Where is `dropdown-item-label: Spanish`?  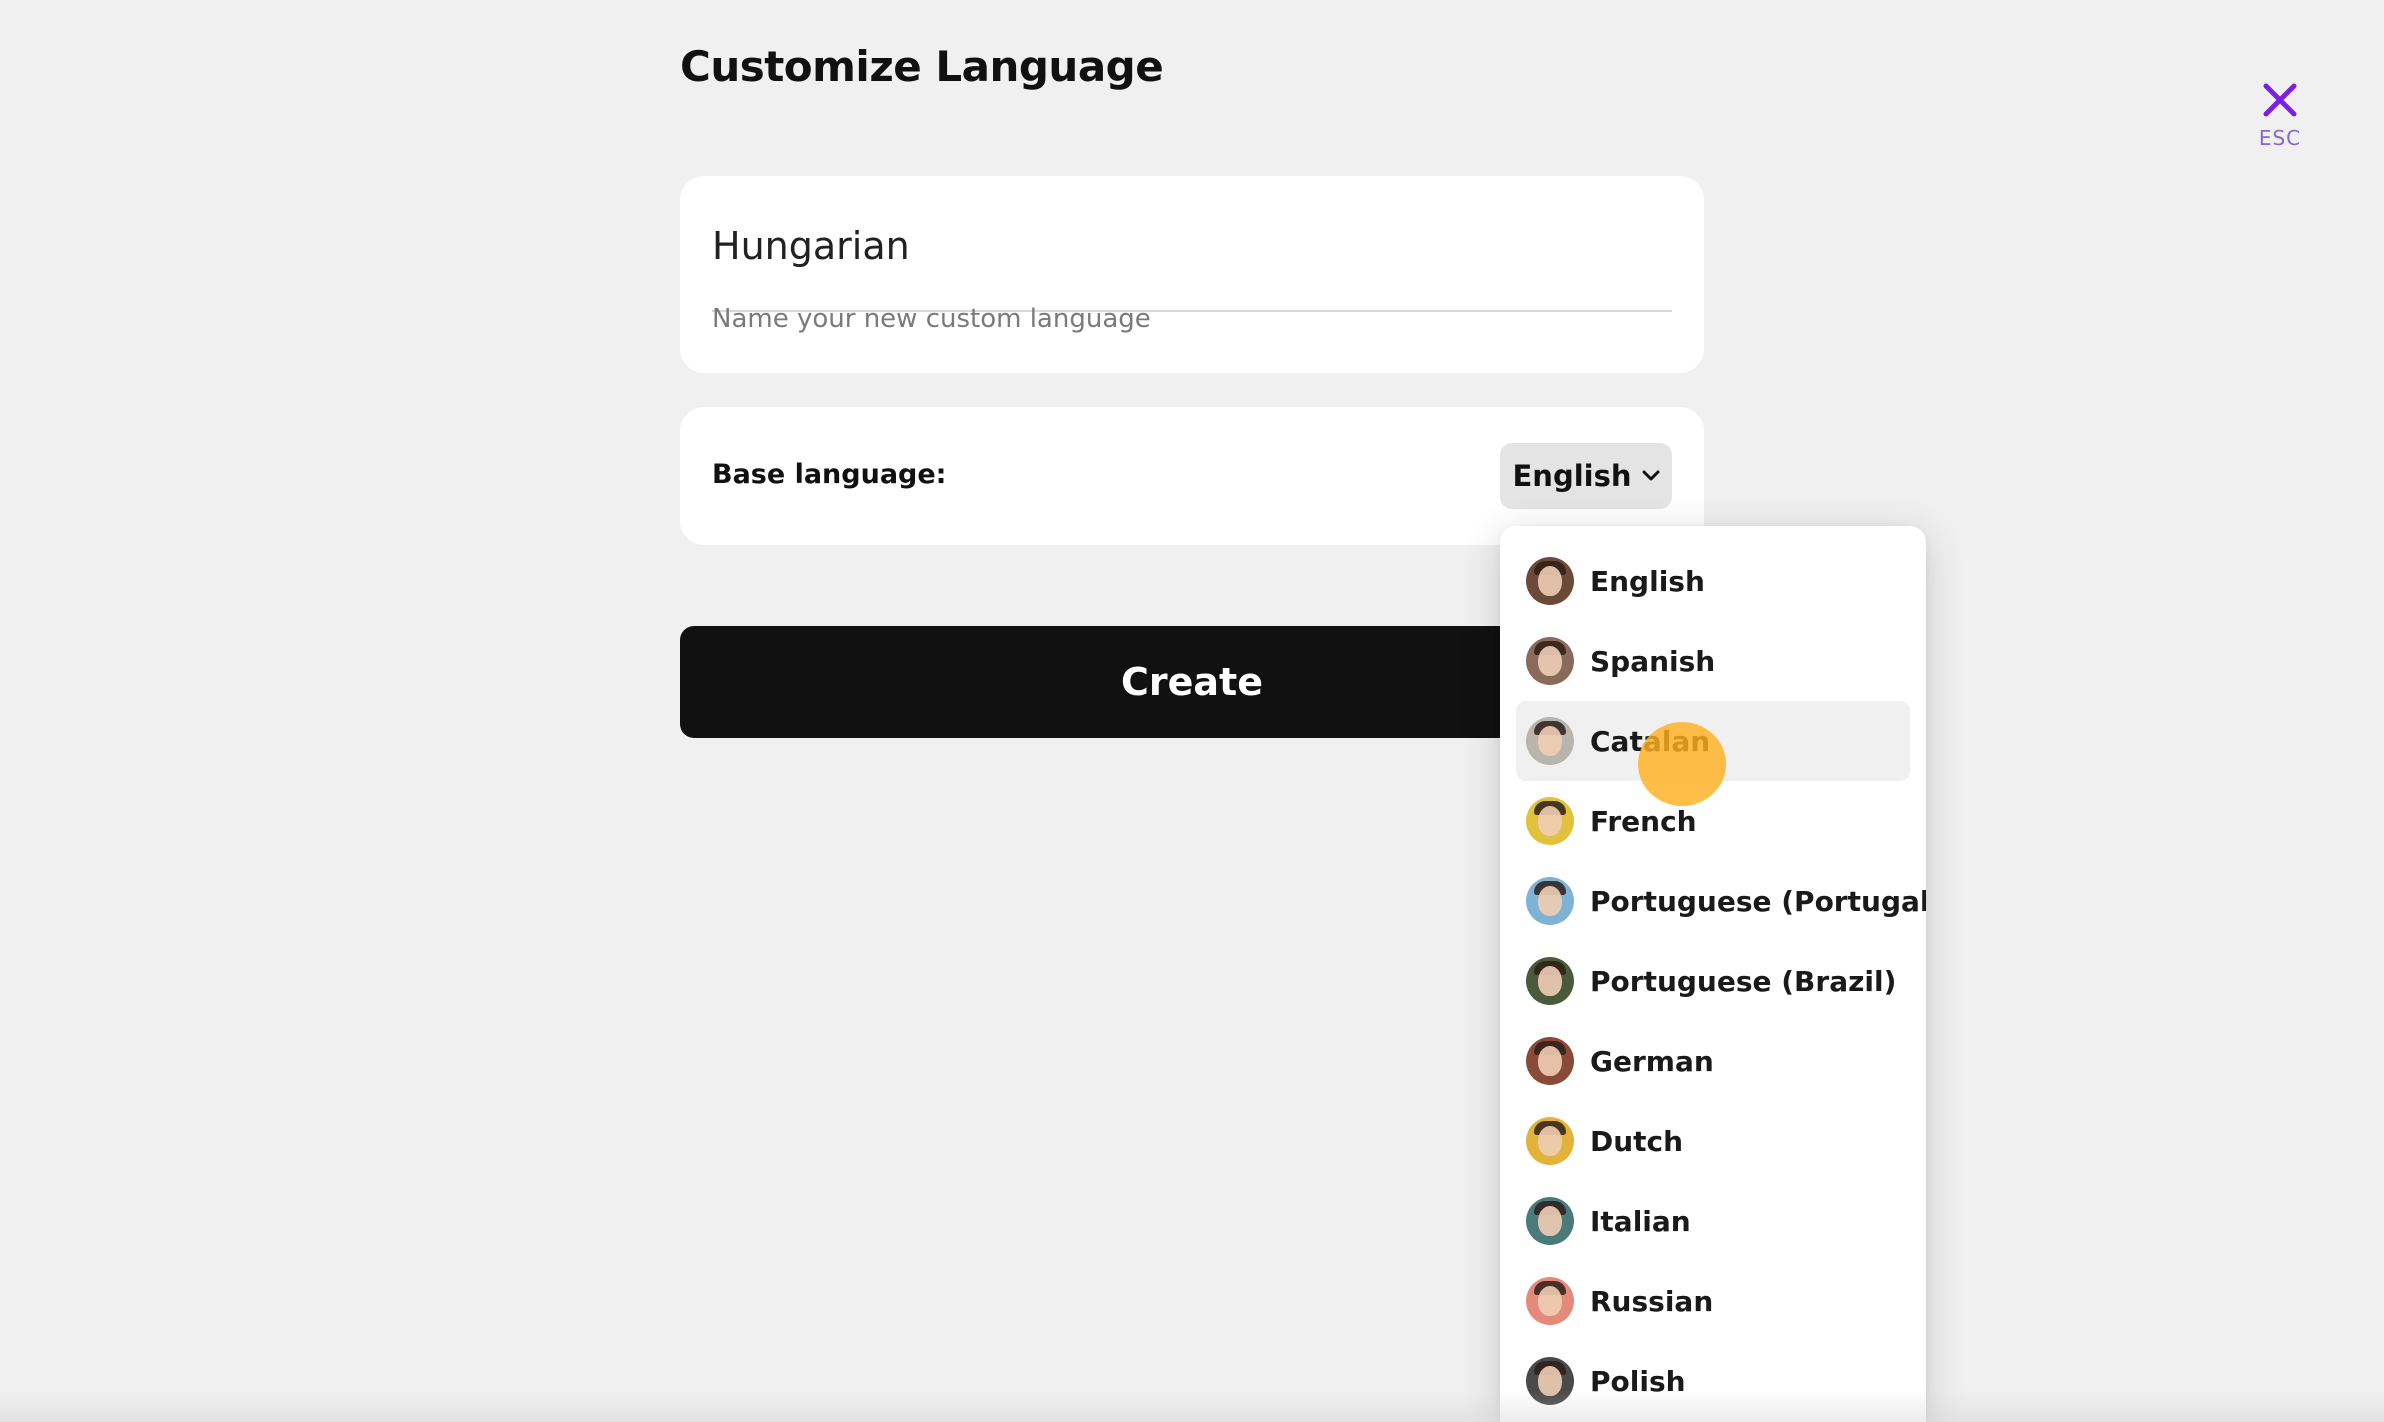
dropdown-item-label: Spanish is located at coordinates (1653, 661).